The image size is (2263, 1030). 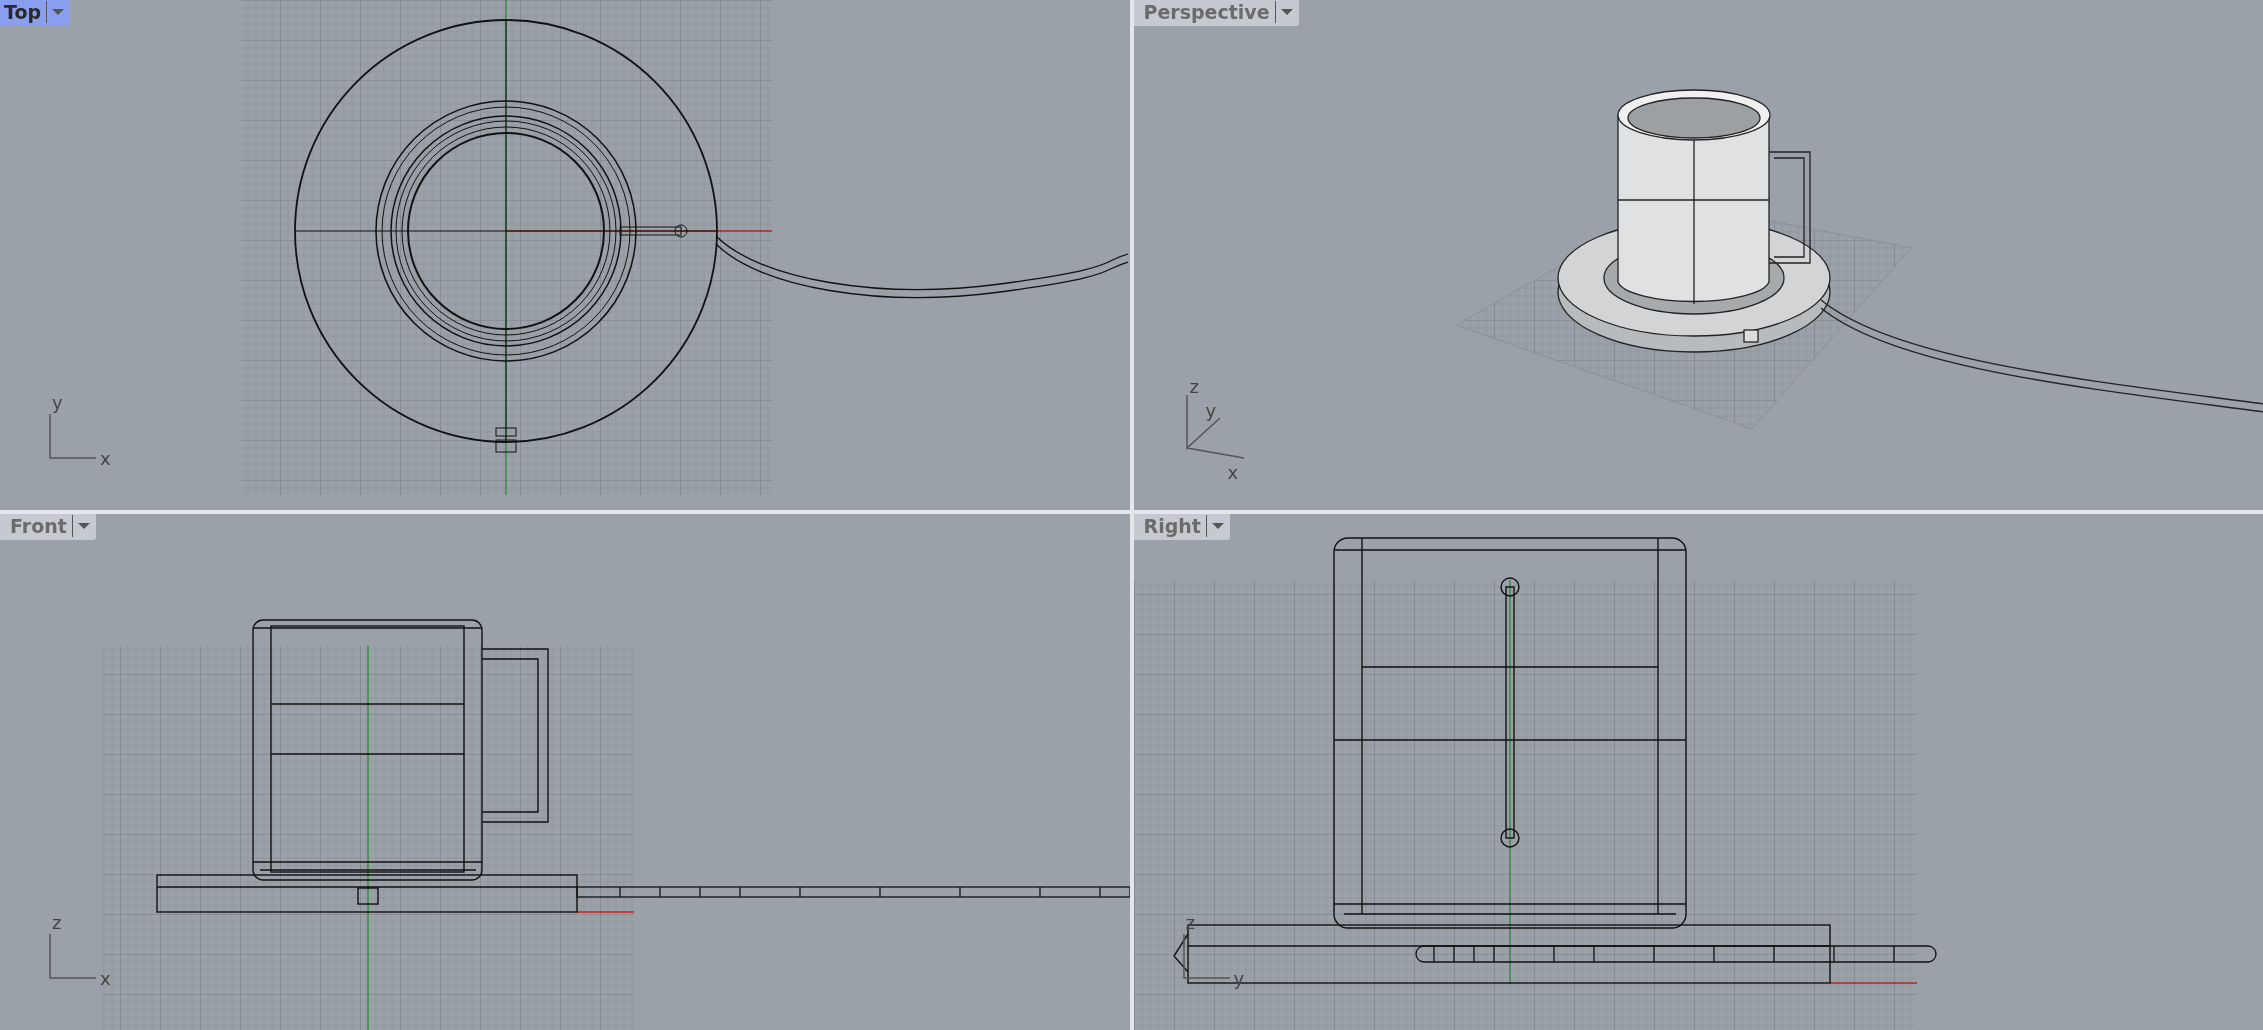 I want to click on viewport-title: Top, so click(x=23, y=12).